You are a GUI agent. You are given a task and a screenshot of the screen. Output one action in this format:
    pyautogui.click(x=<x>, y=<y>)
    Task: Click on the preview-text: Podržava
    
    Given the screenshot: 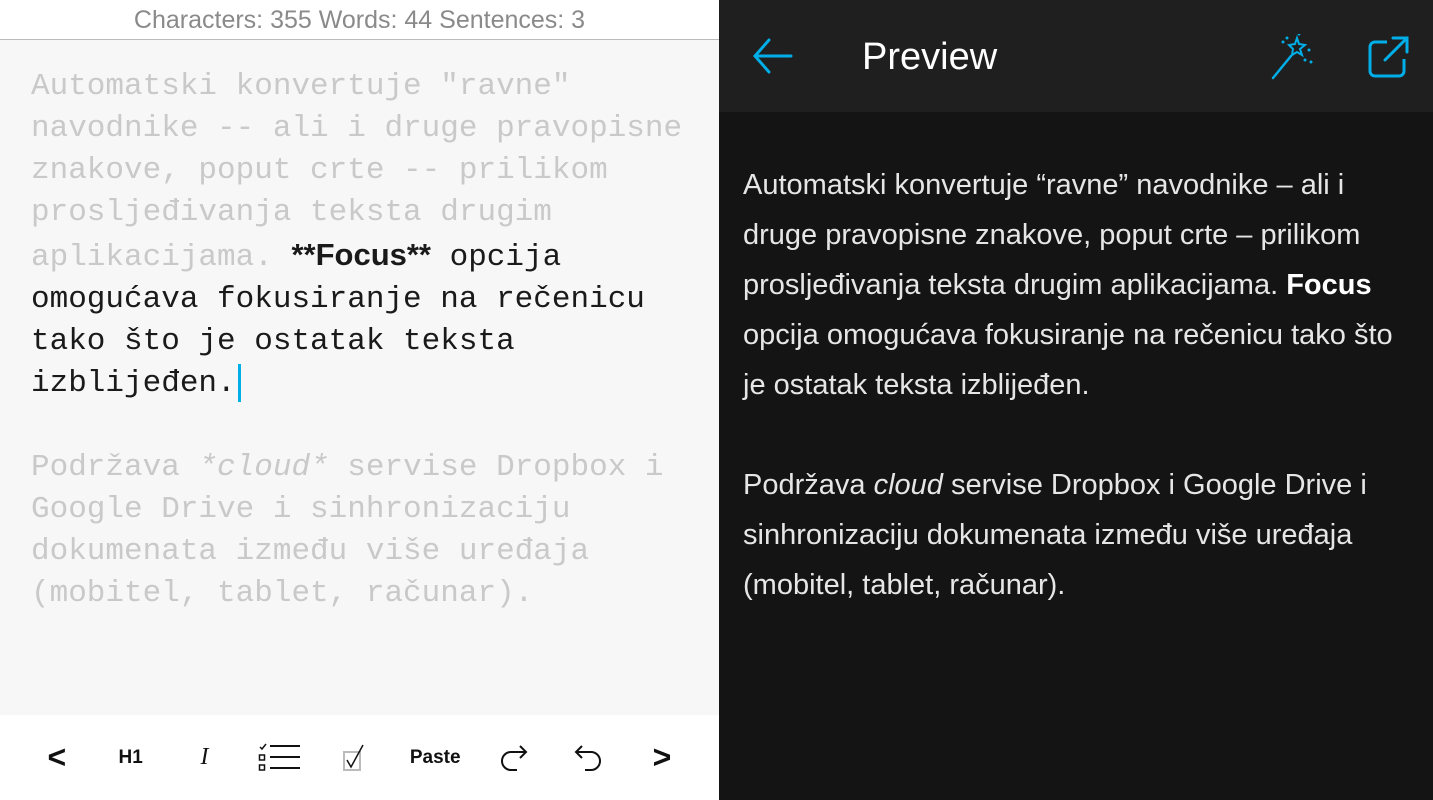 What is the action you would take?
    pyautogui.click(x=808, y=485)
    